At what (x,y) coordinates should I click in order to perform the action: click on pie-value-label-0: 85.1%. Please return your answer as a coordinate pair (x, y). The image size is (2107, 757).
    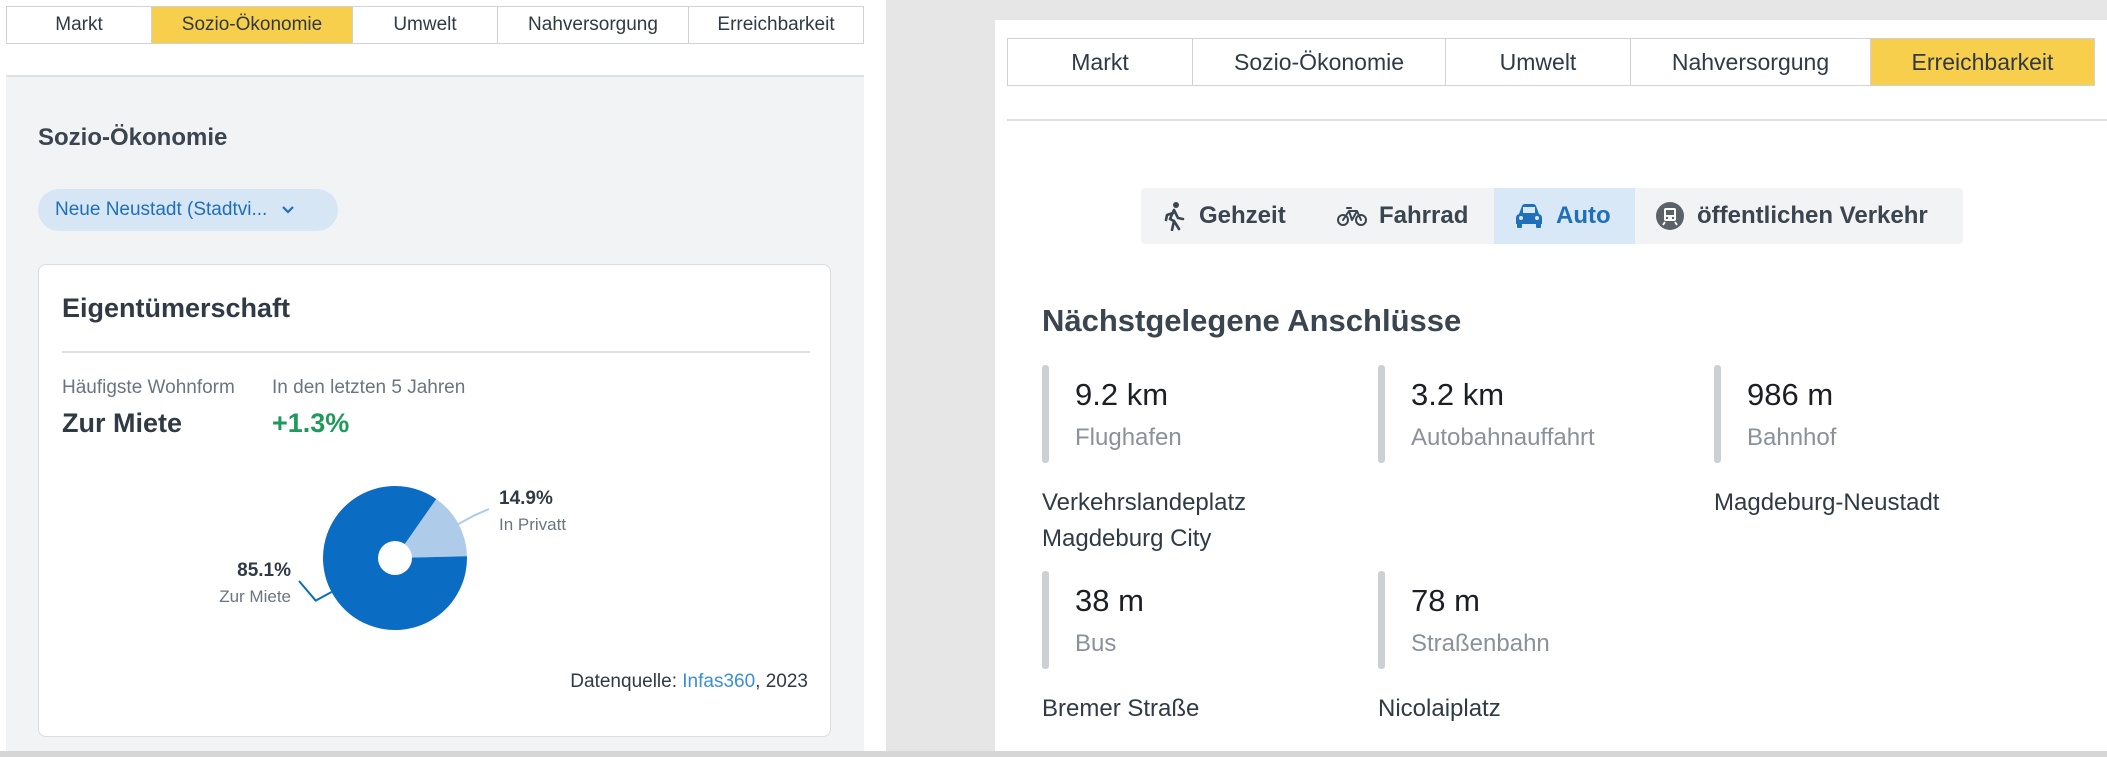
    Looking at the image, I should click on (264, 570).